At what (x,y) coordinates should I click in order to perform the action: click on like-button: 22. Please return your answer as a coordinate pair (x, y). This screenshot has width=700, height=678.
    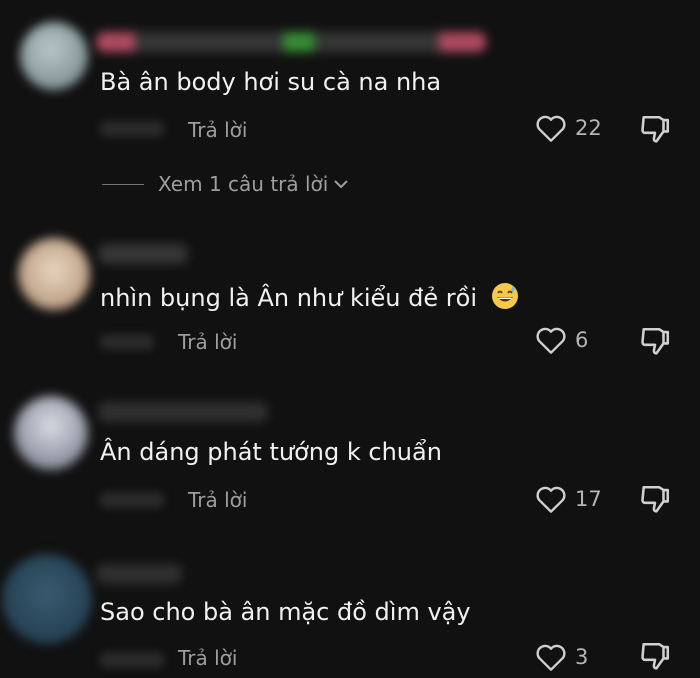
    Looking at the image, I should click on (568, 128).